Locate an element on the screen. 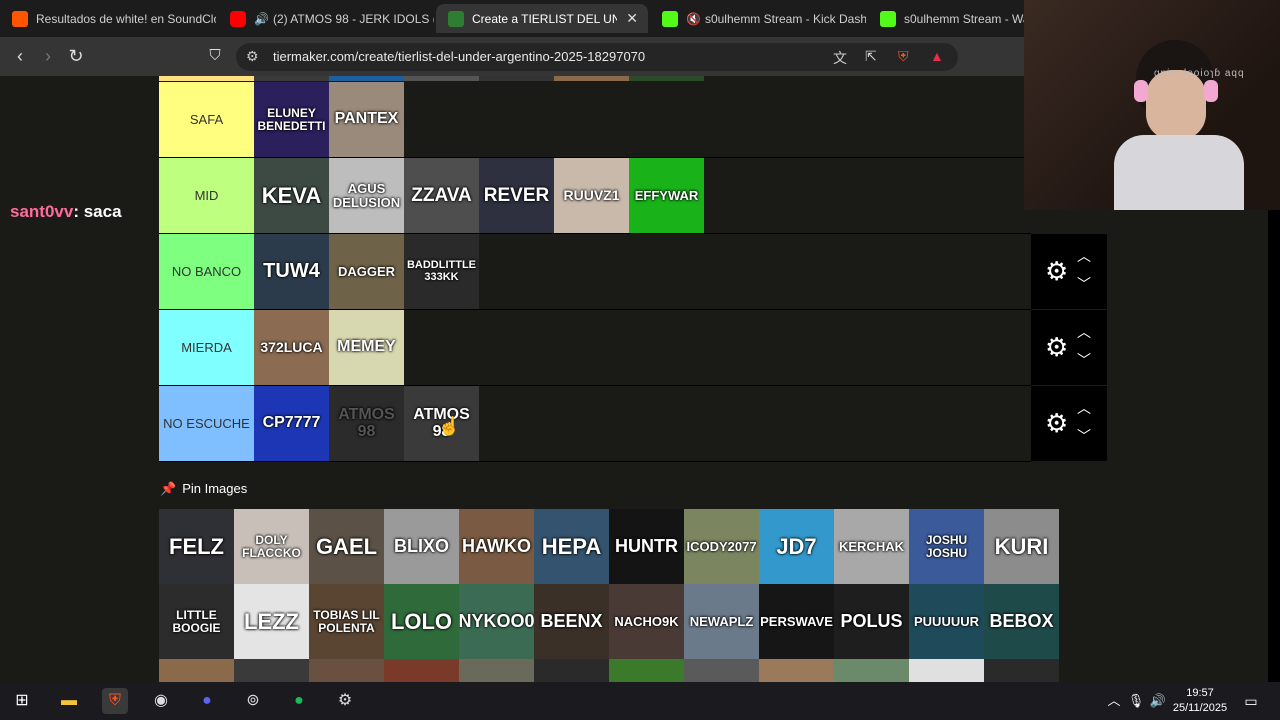  pool-item: NYKOO0 is located at coordinates (496, 621).